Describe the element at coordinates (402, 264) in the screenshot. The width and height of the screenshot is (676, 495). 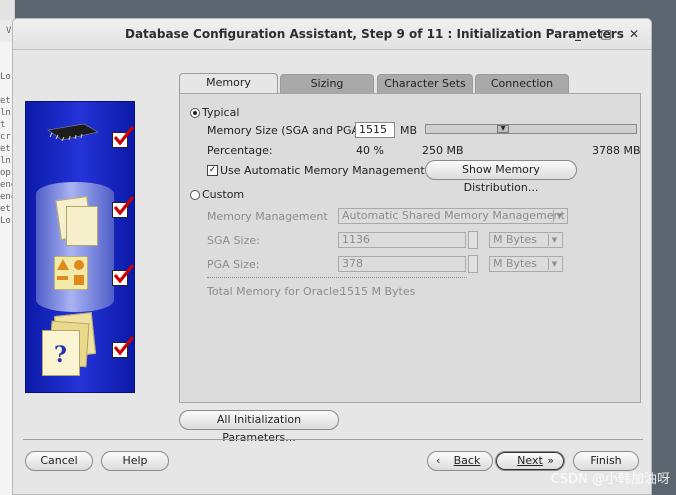
I see `pga-size-input: 378` at that location.